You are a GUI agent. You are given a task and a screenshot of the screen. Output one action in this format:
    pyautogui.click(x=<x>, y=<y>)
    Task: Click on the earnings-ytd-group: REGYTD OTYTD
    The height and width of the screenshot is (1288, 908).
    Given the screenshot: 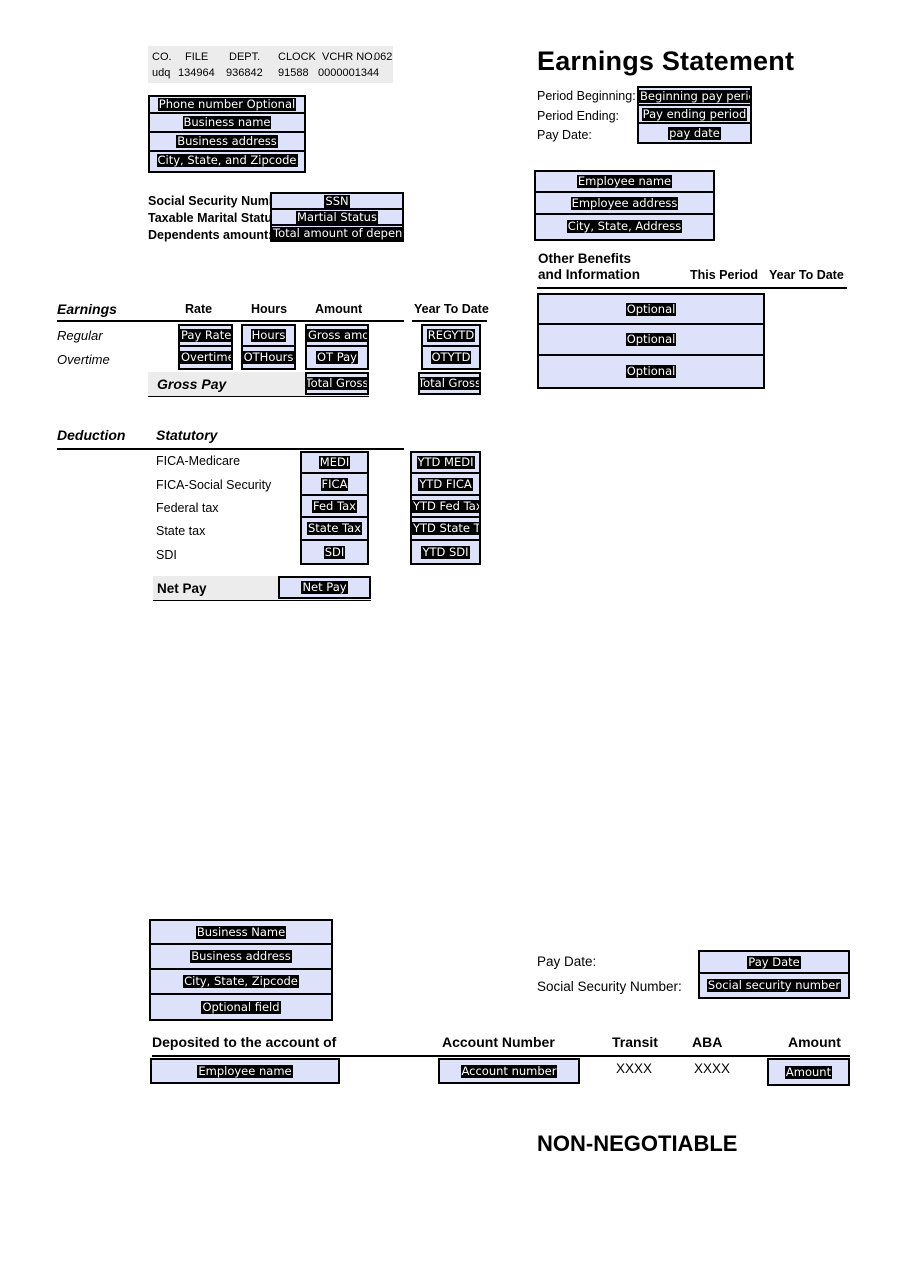 What is the action you would take?
    pyautogui.click(x=451, y=347)
    